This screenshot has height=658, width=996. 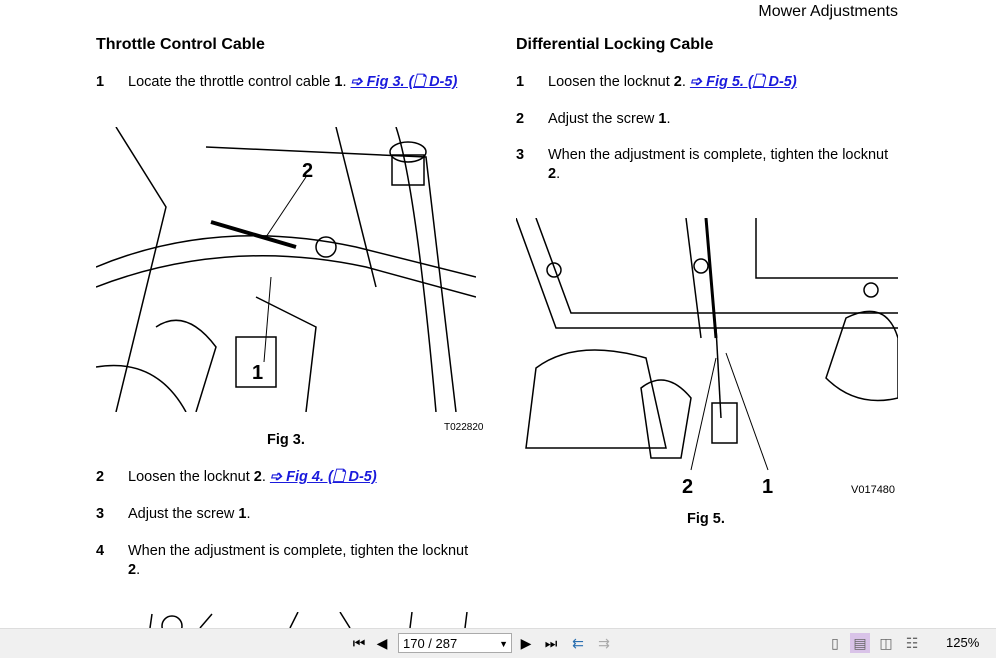 I want to click on continuous-facing-view-button: ☷, so click(x=912, y=643).